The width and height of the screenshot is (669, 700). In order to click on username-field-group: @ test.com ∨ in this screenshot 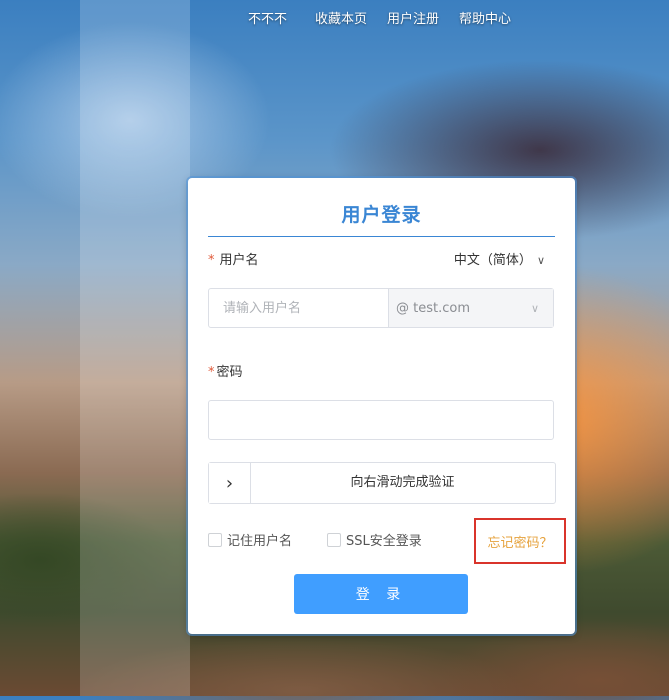, I will do `click(381, 308)`.